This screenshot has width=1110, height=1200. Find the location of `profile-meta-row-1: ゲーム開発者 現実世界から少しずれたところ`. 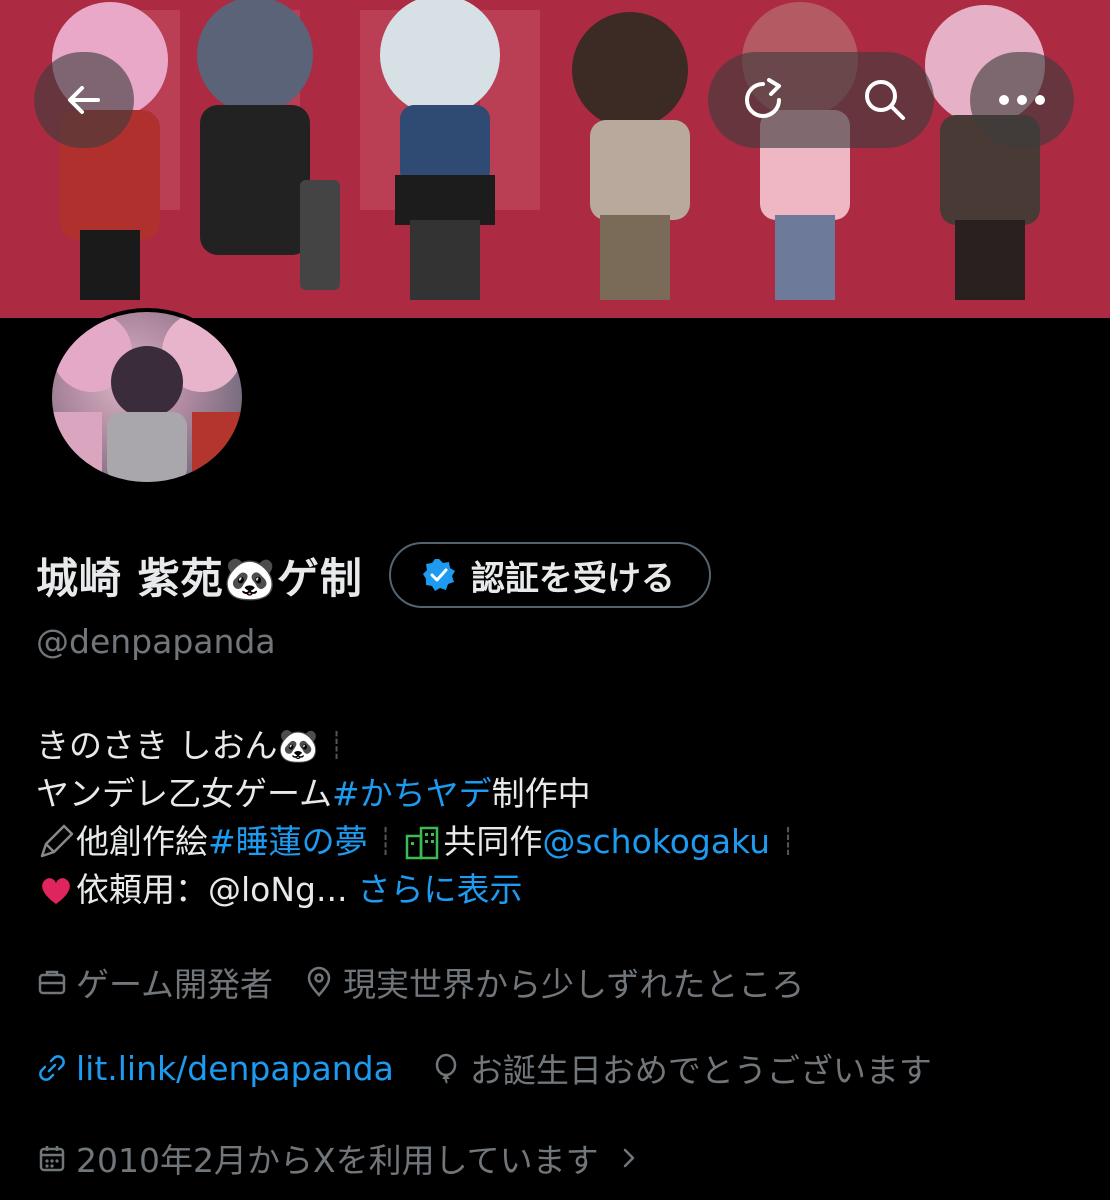

profile-meta-row-1: ゲーム開発者 現実世界から少しずれたところ is located at coordinates (420, 982).